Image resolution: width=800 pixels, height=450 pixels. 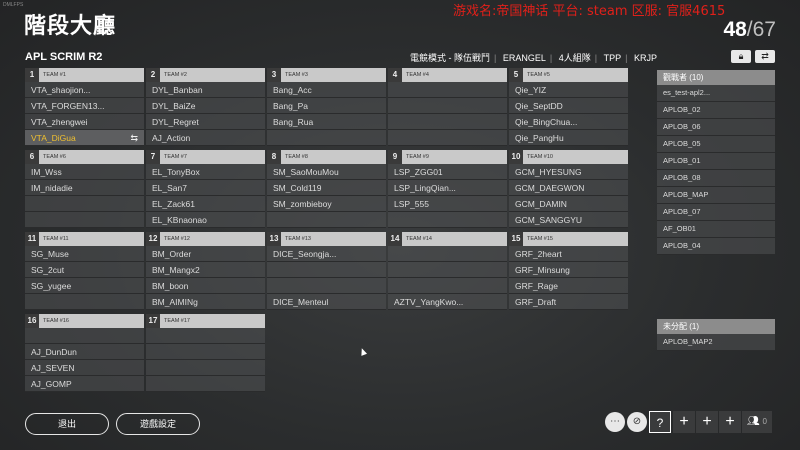 What do you see at coordinates (205, 321) in the screenshot?
I see `team-header: 17 TEAM #17` at bounding box center [205, 321].